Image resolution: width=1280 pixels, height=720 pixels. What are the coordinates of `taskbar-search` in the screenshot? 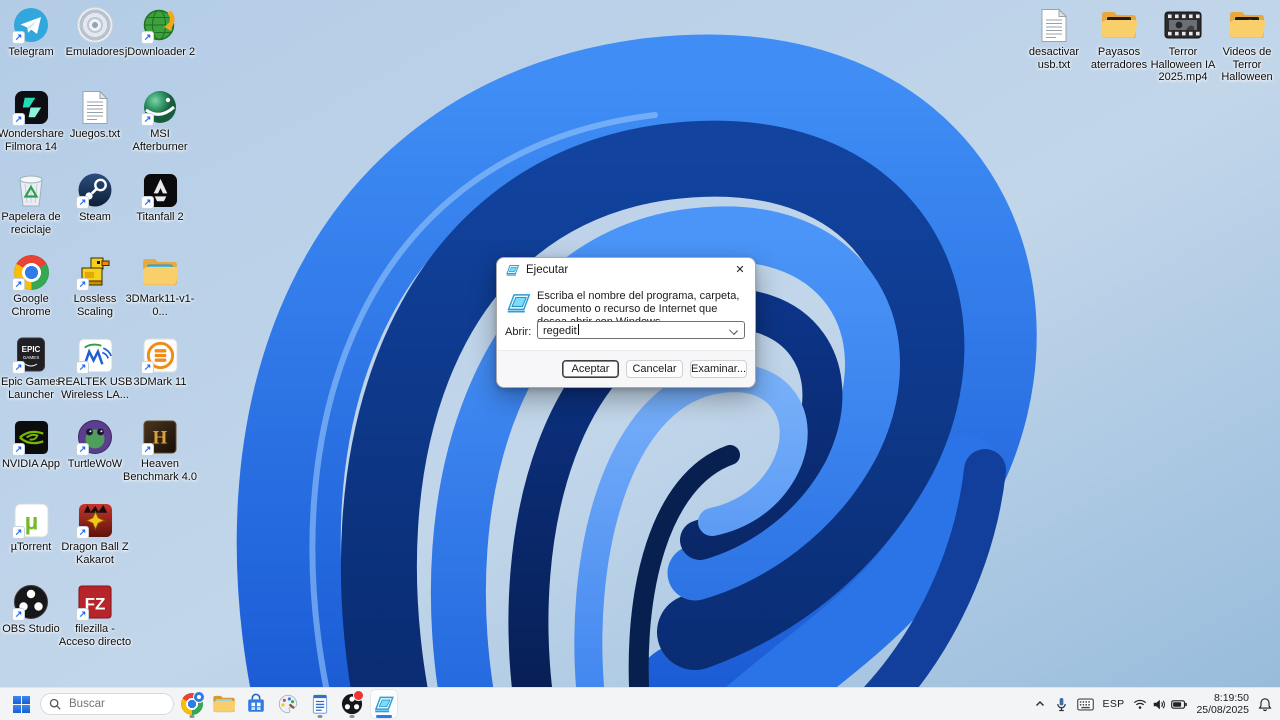 It's located at (107, 704).